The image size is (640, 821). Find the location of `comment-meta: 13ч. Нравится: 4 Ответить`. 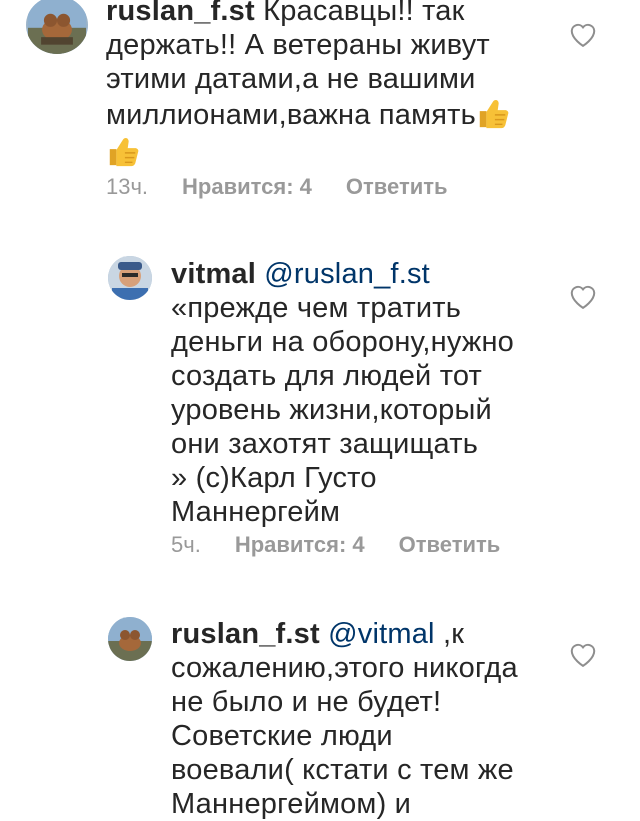

comment-meta: 13ч. Нравится: 4 Ответить is located at coordinates (277, 187).